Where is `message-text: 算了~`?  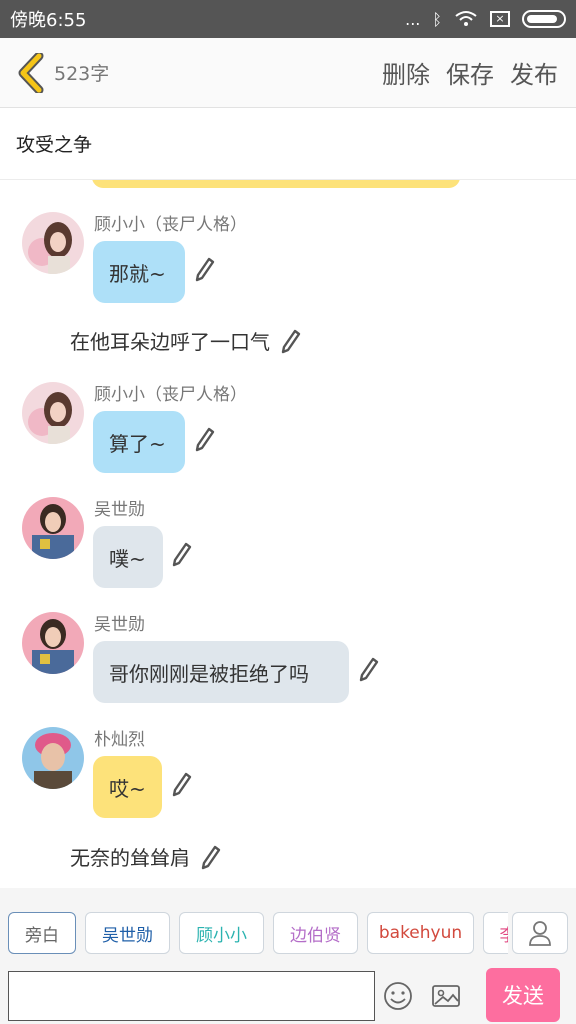 message-text: 算了~ is located at coordinates (137, 443).